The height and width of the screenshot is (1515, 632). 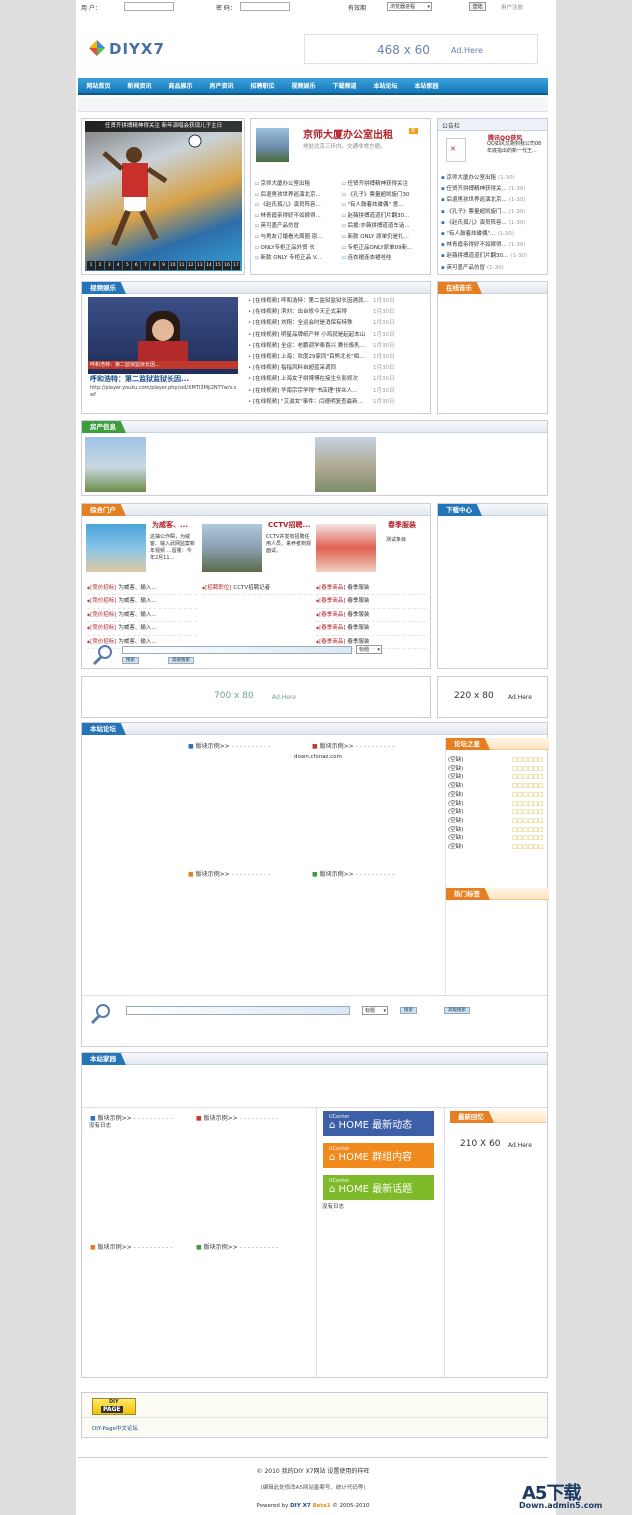 I want to click on notice-item: ▪ "有人鼓着炫碟偶"... (1-30), so click(x=494, y=234).